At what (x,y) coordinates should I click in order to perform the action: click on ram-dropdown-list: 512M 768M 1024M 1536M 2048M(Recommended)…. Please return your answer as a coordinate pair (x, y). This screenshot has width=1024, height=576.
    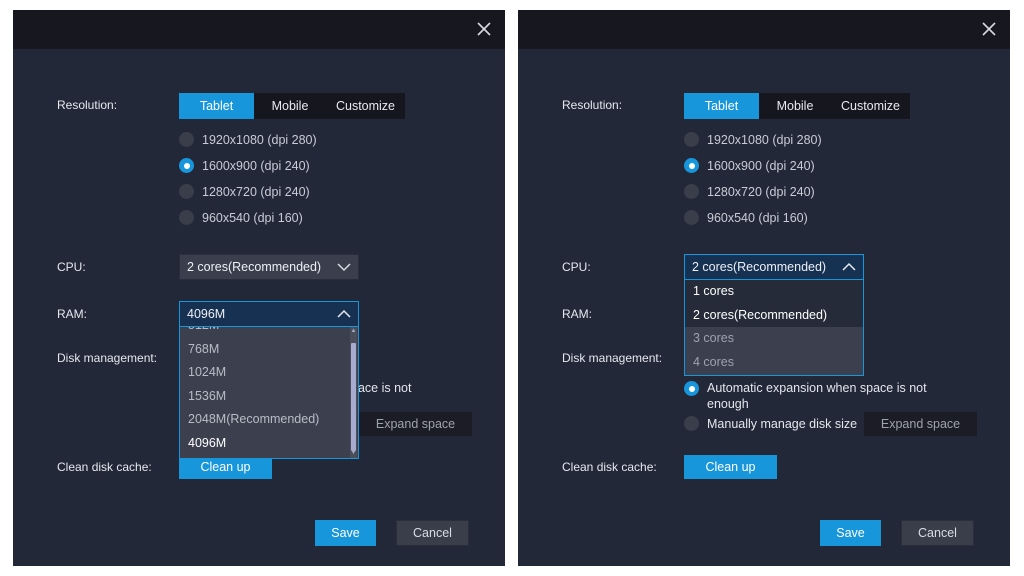
    Looking at the image, I should click on (269, 393).